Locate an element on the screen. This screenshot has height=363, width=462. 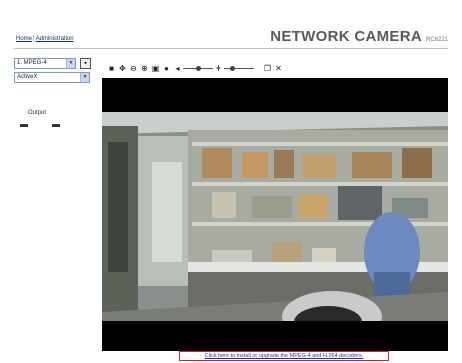
mic-volume-slider is located at coordinates (239, 68).